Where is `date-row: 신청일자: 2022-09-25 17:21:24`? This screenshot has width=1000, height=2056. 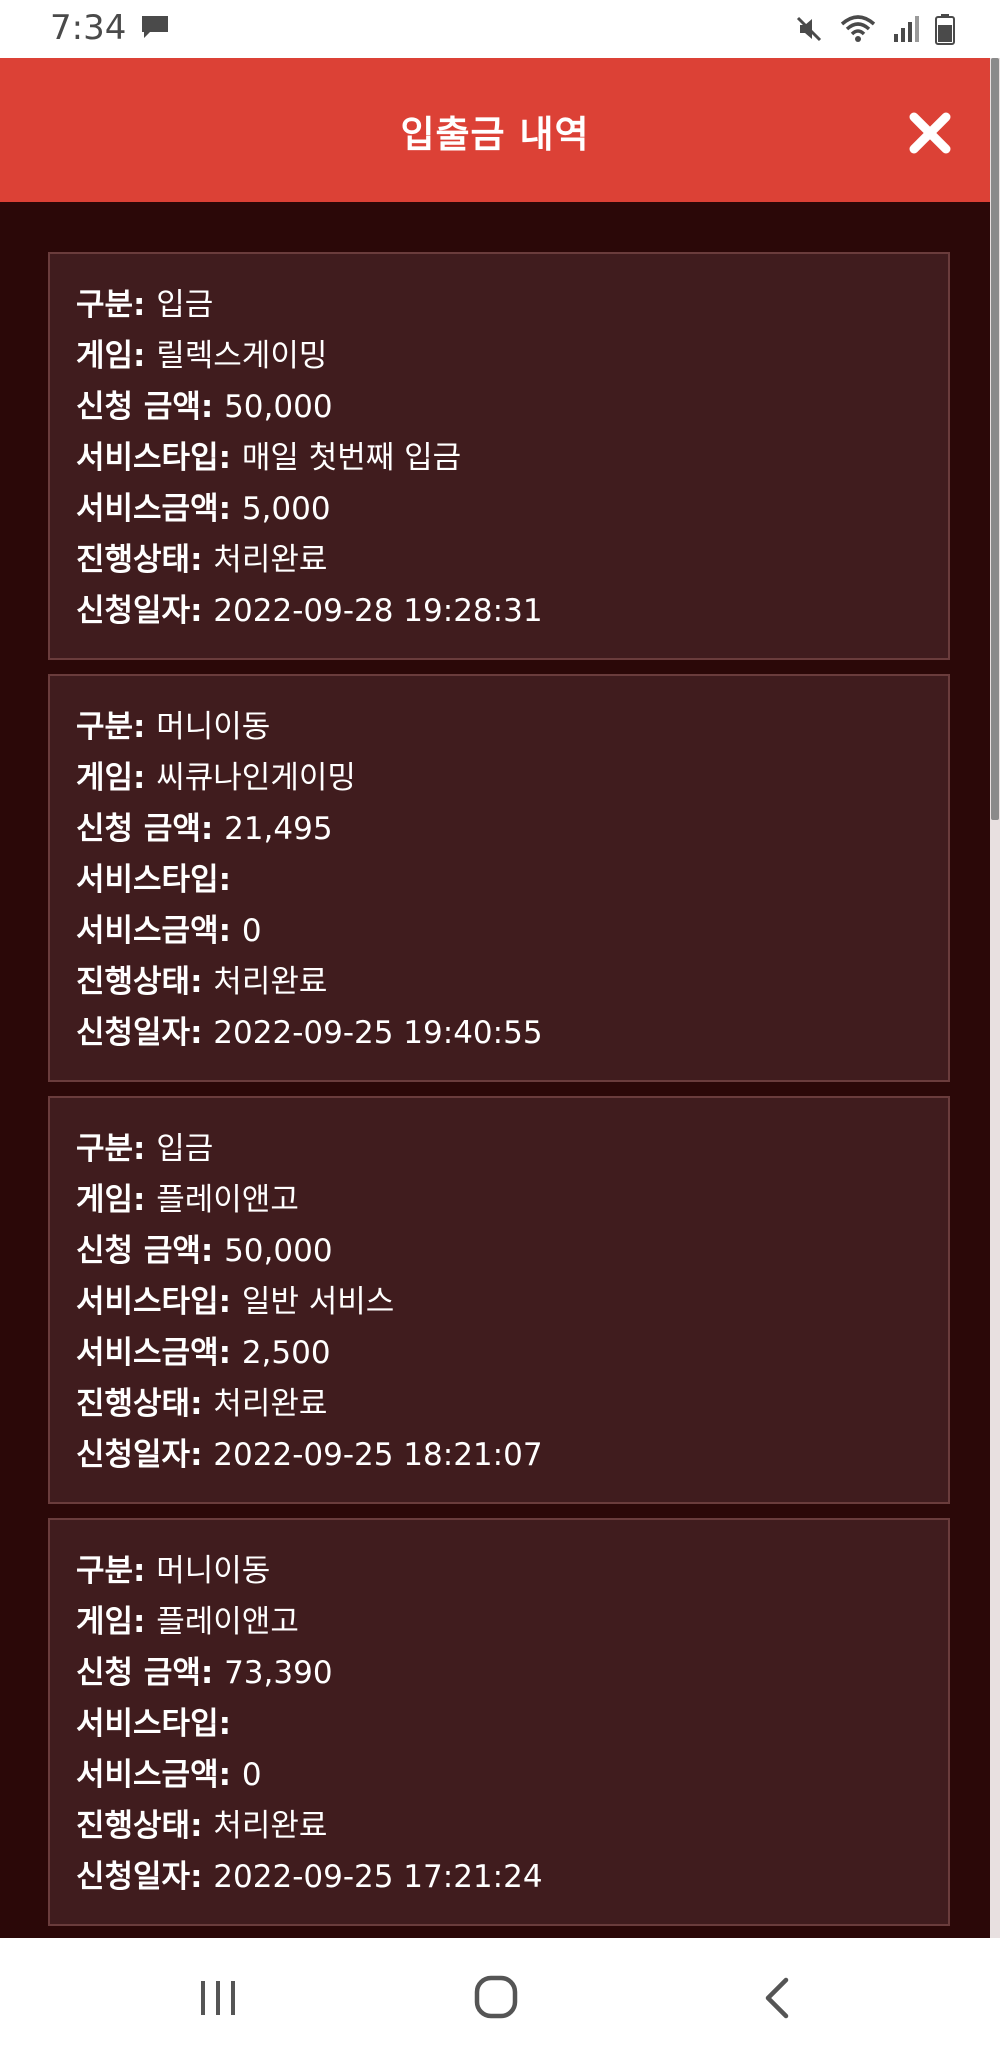 date-row: 신청일자: 2022-09-25 17:21:24 is located at coordinates (309, 1877).